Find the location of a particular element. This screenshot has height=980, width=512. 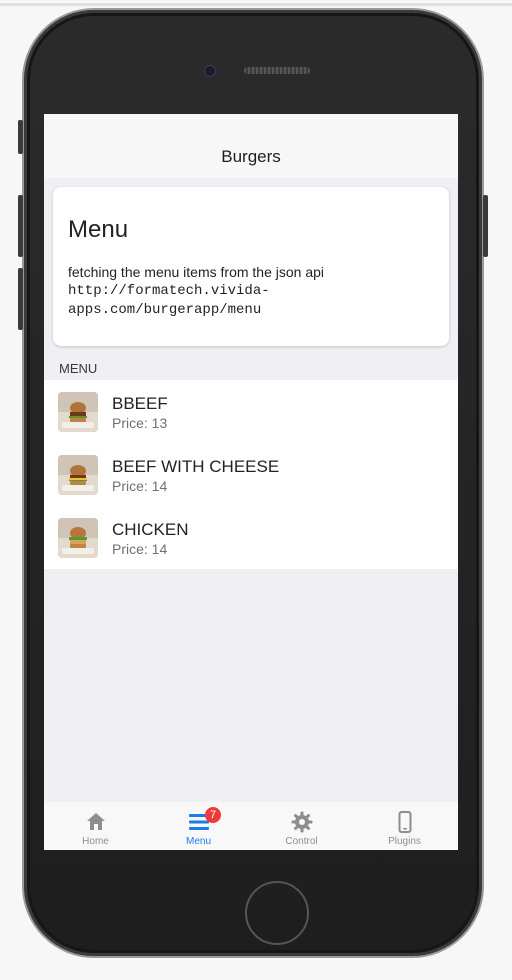

phone-icon is located at coordinates (405, 822).